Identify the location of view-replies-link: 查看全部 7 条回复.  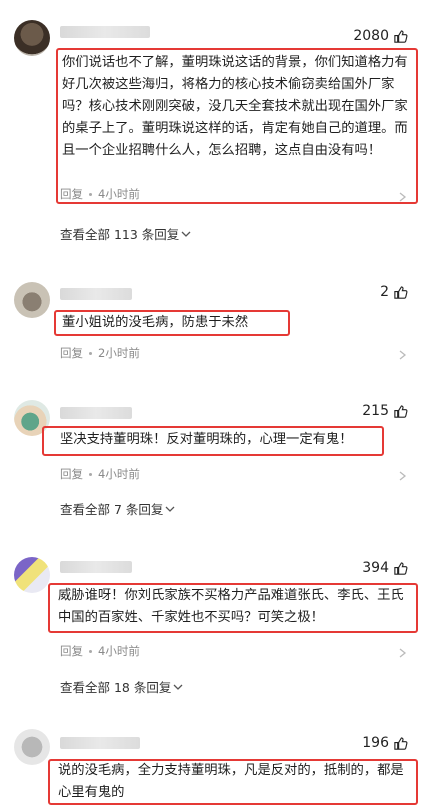
(117, 508).